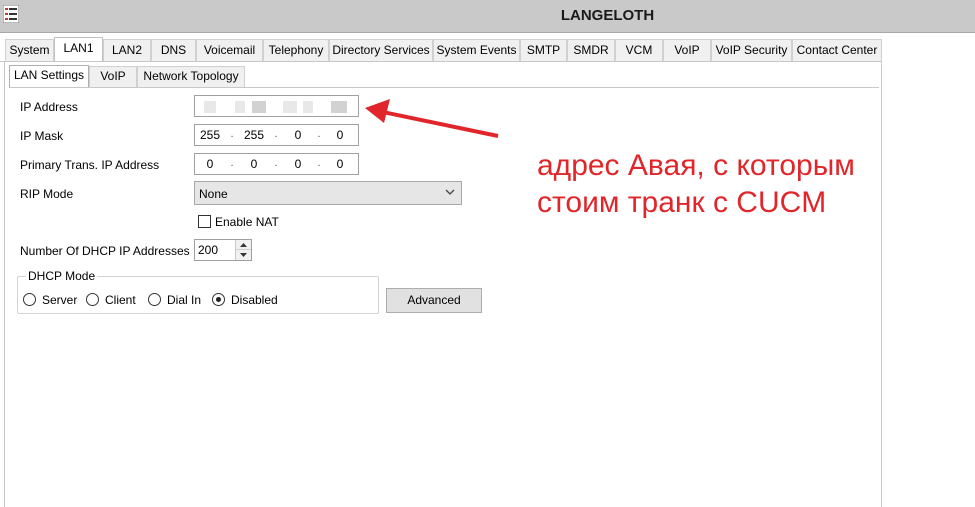  Describe the element at coordinates (476, 50) in the screenshot. I see `tab-system-events: System Events` at that location.